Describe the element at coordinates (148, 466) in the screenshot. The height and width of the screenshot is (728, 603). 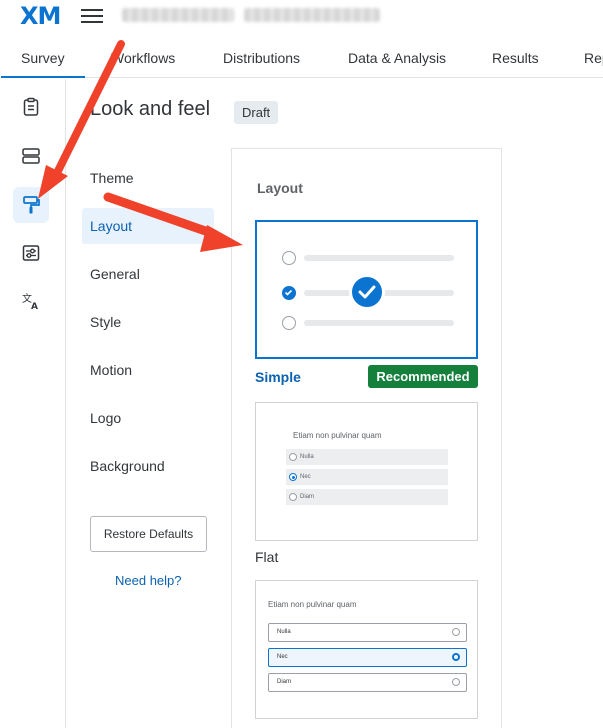
I see `submenu-background: Background` at that location.